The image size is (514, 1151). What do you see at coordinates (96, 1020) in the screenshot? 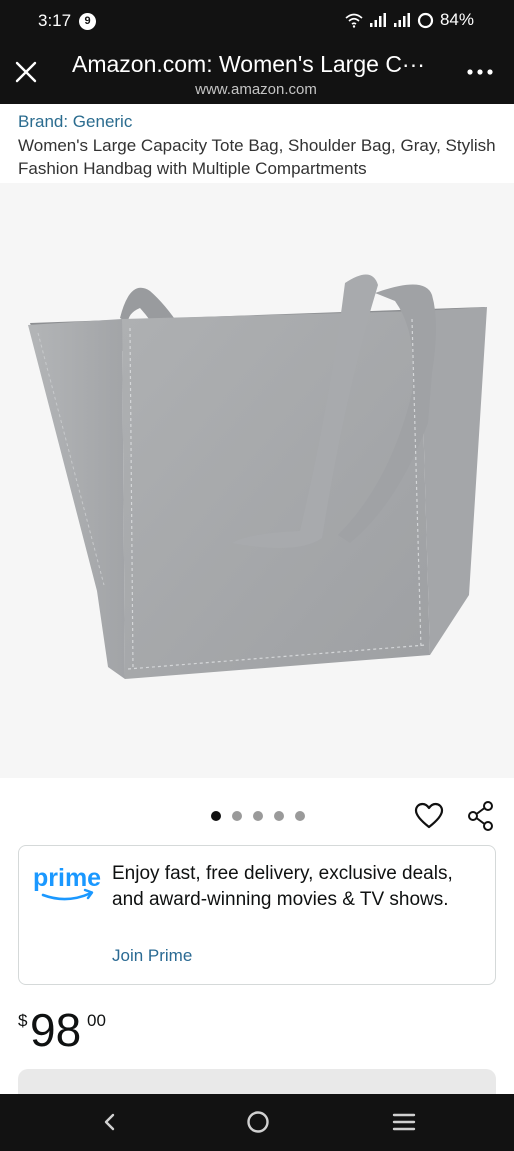
I see `price-fraction: 00` at bounding box center [96, 1020].